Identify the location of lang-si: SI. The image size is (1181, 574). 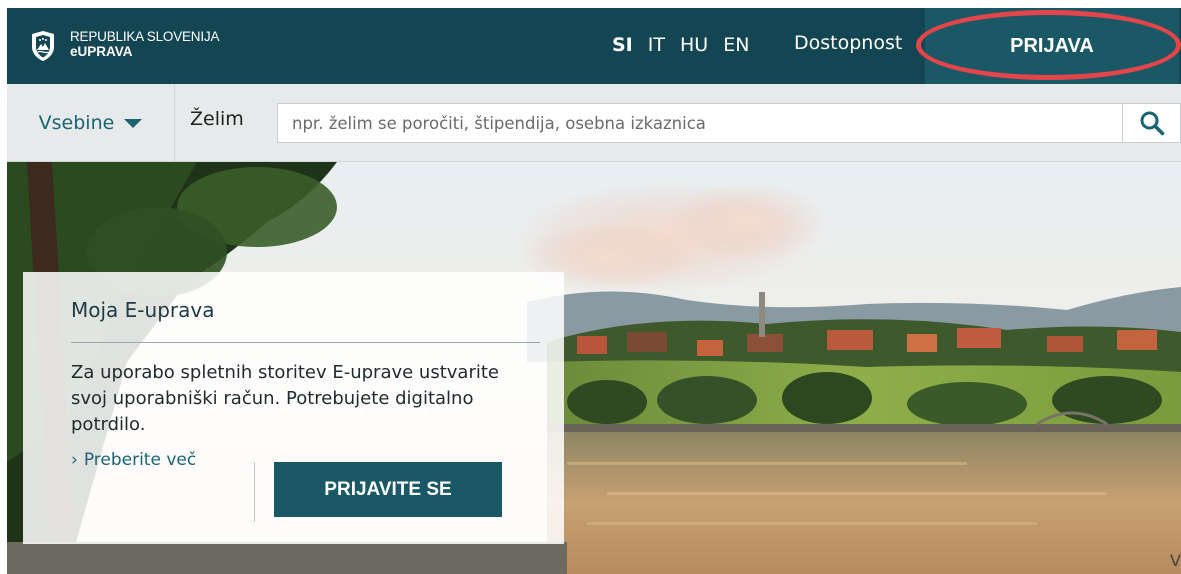
(622, 45).